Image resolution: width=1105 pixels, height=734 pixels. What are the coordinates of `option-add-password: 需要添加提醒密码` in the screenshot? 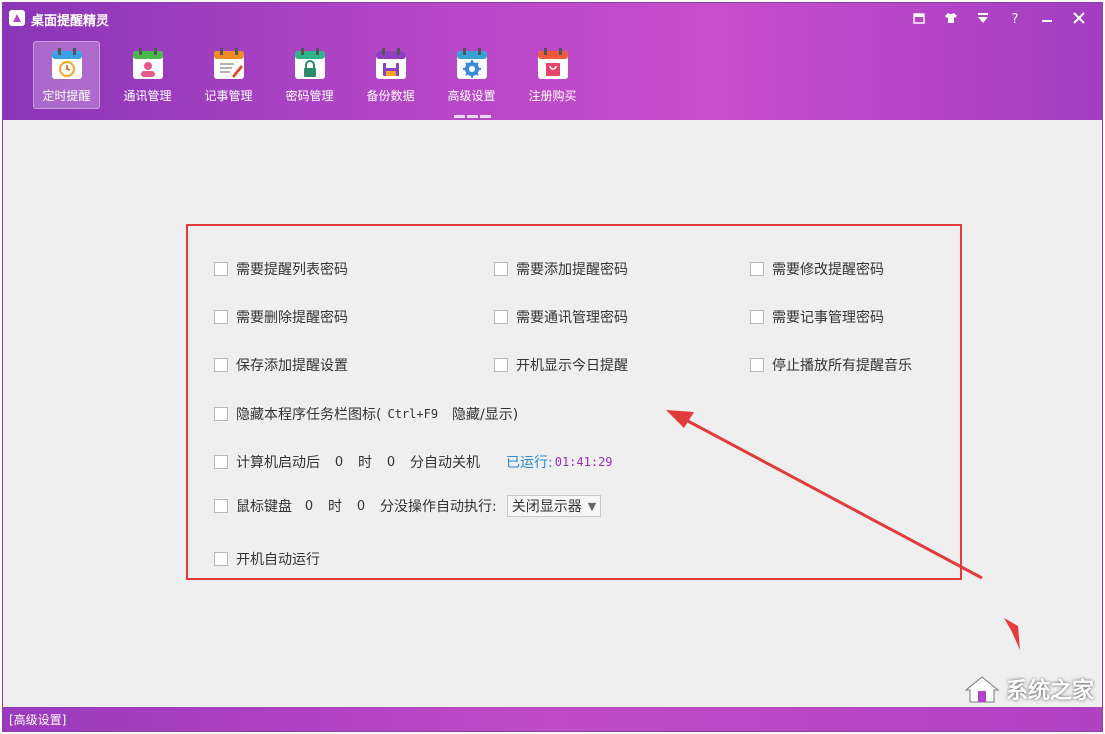 It's located at (561, 269).